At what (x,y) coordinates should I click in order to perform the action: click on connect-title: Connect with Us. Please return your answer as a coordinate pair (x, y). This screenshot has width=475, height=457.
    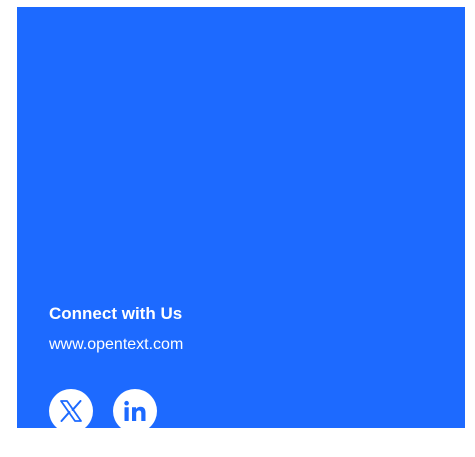
    Looking at the image, I should click on (116, 313).